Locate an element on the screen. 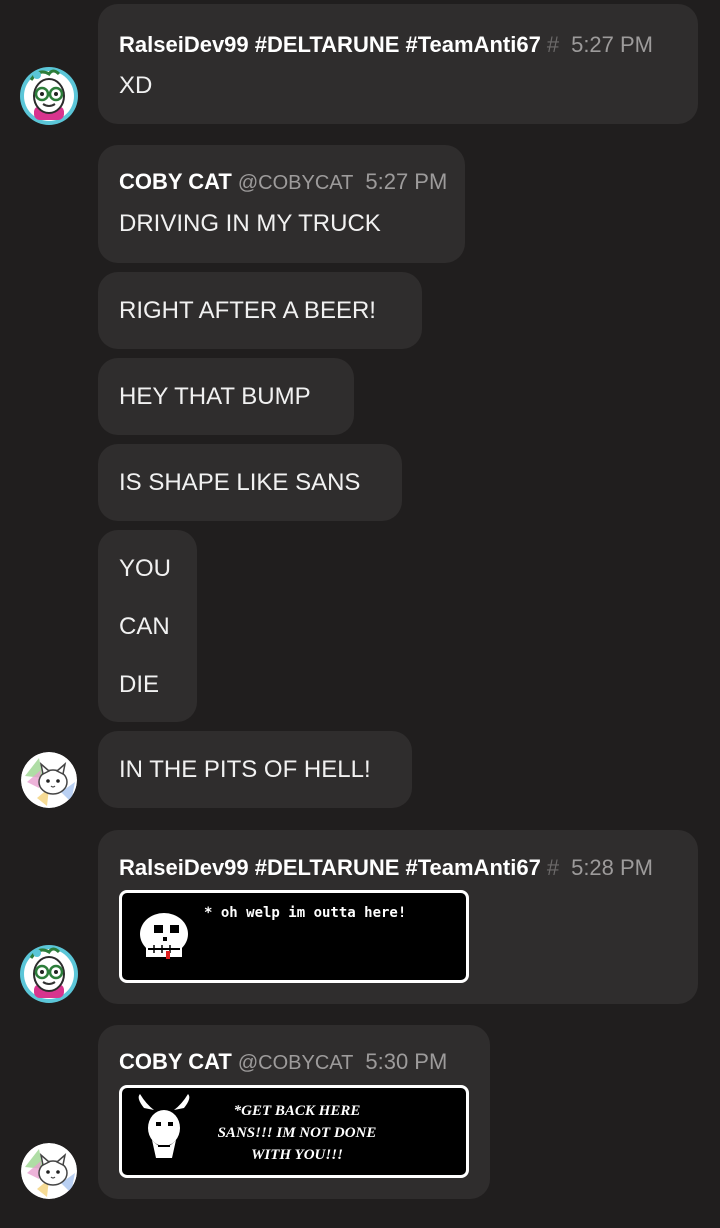 The image size is (720, 1228). message-bubble: HEY THAT BUMP is located at coordinates (226, 396).